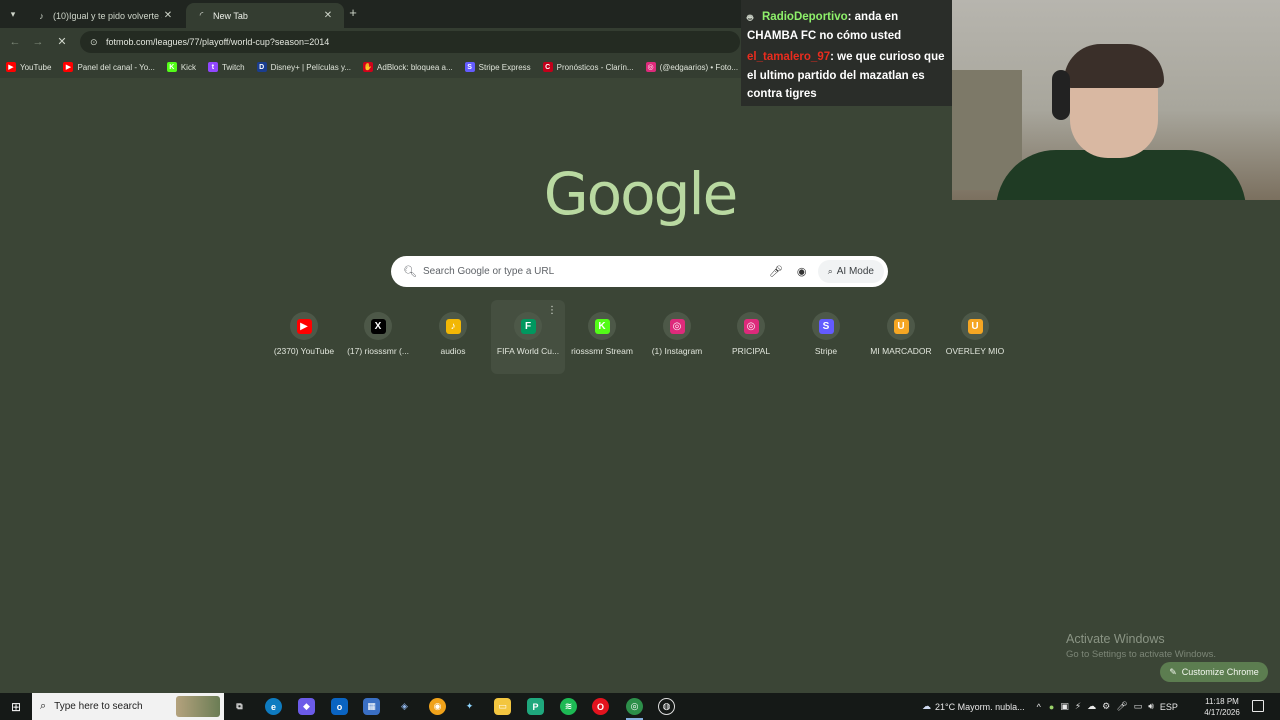 This screenshot has width=1280, height=720. Describe the element at coordinates (1222, 707) in the screenshot. I see `clock: 11:18 PM 4/17/2026` at that location.